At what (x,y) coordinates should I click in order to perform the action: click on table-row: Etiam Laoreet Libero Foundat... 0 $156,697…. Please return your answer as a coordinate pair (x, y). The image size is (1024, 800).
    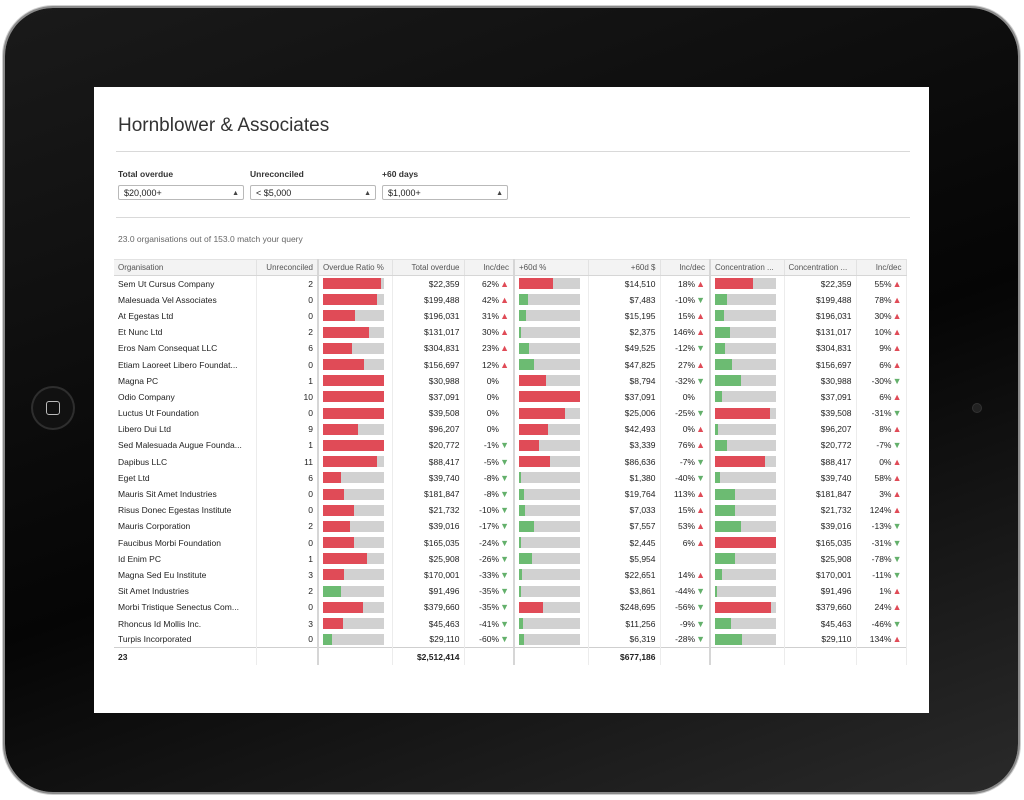
    Looking at the image, I should click on (510, 364).